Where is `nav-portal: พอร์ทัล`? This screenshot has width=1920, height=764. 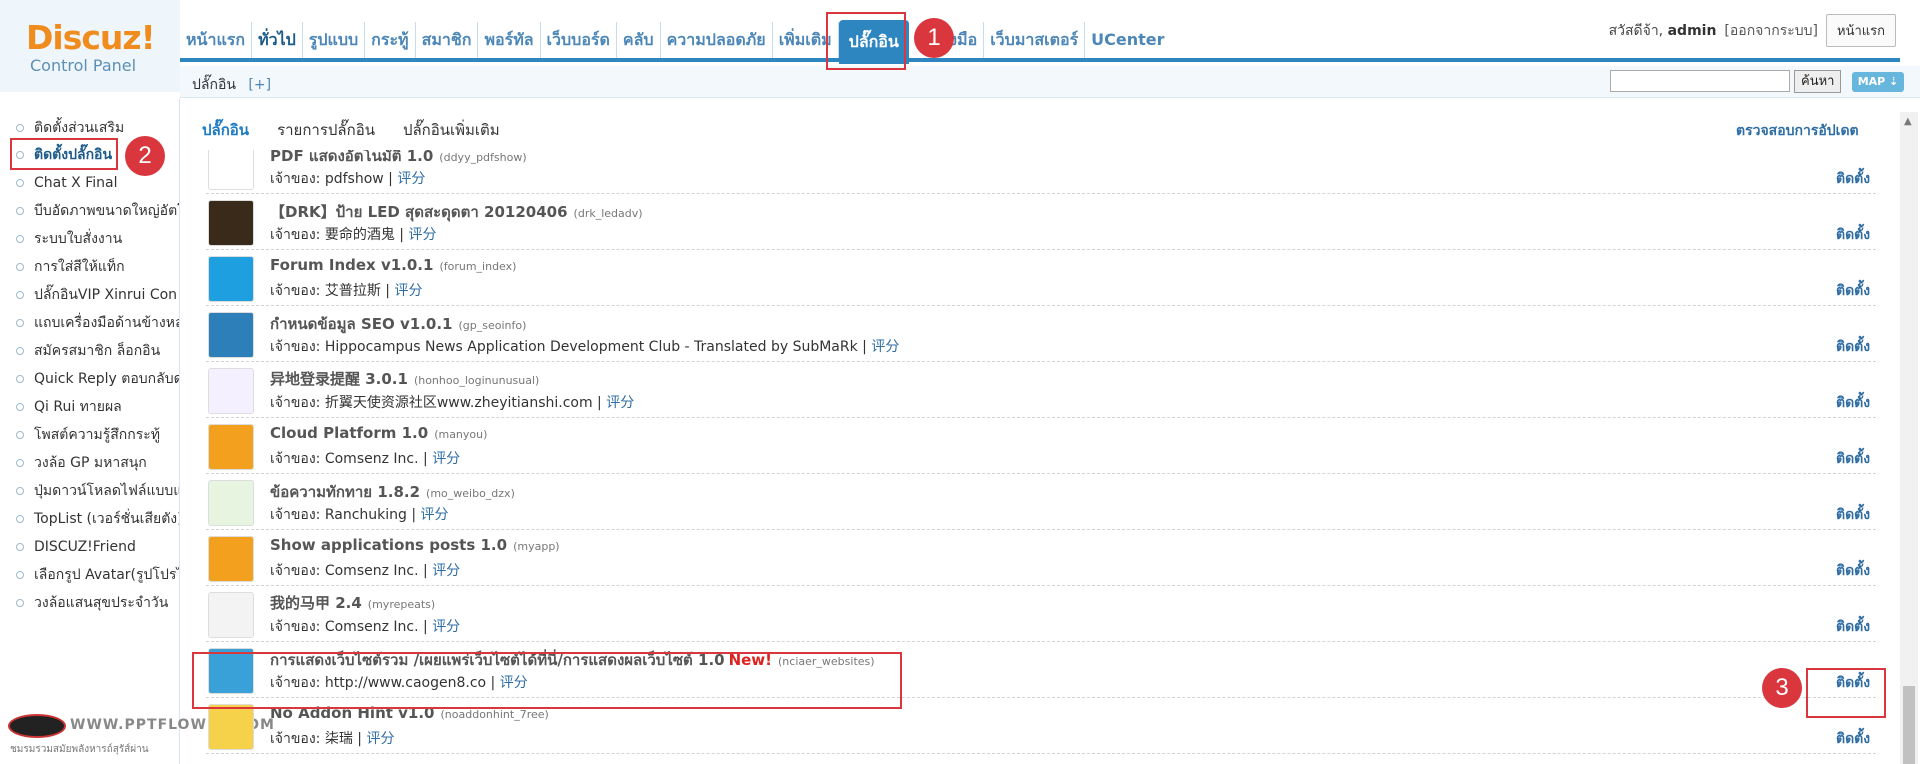 nav-portal: พอร์ทัล is located at coordinates (509, 40).